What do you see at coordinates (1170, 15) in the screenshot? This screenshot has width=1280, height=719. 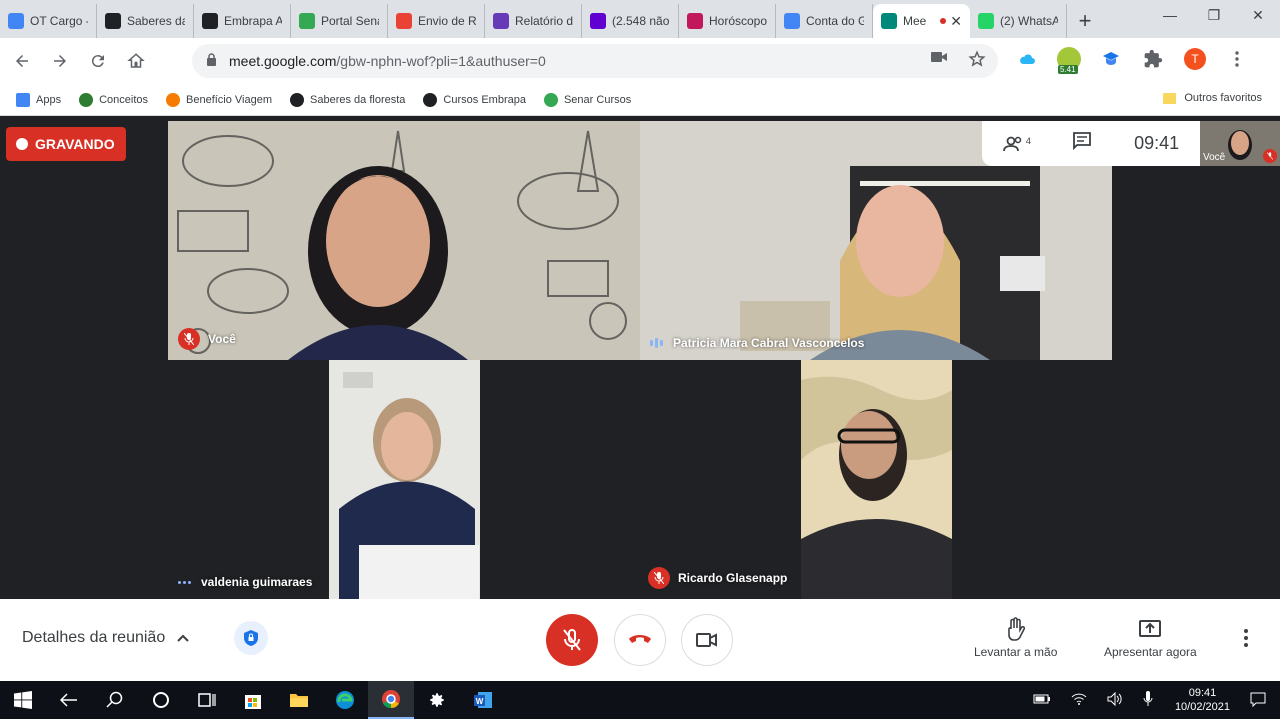 I see `minimize-button: —` at bounding box center [1170, 15].